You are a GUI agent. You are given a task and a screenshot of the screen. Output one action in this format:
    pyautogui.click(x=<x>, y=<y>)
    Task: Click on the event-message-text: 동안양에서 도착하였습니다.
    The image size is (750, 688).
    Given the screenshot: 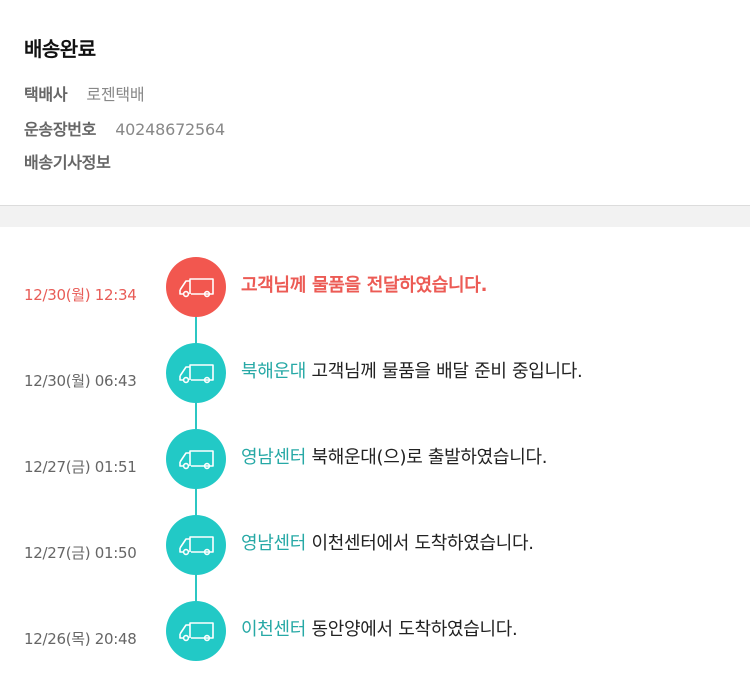 What is the action you would take?
    pyautogui.click(x=414, y=629)
    